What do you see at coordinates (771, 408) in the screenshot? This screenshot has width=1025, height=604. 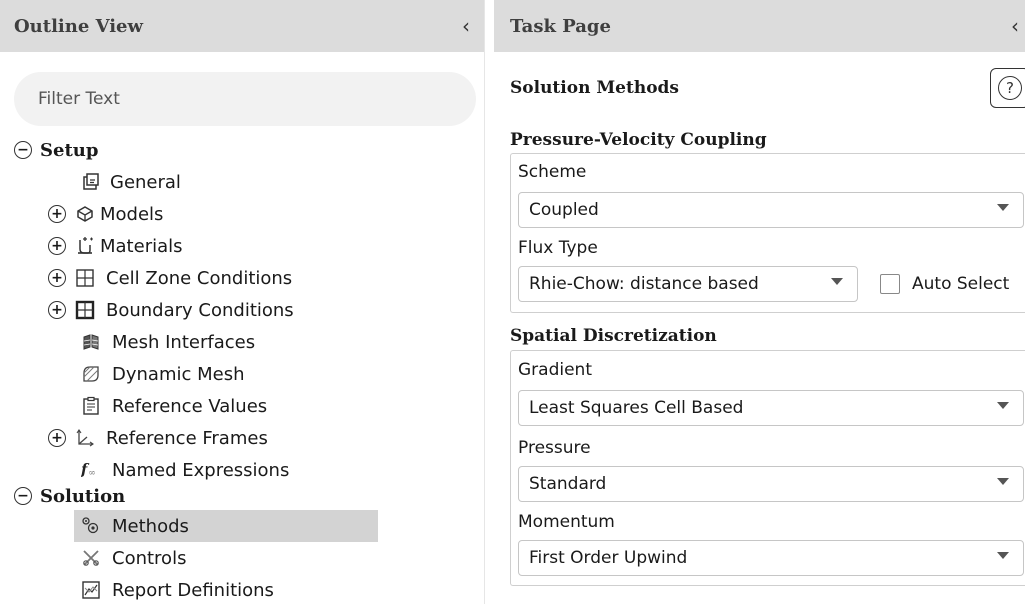 I see `gradient-dropdown: Least Squares Cell Based` at bounding box center [771, 408].